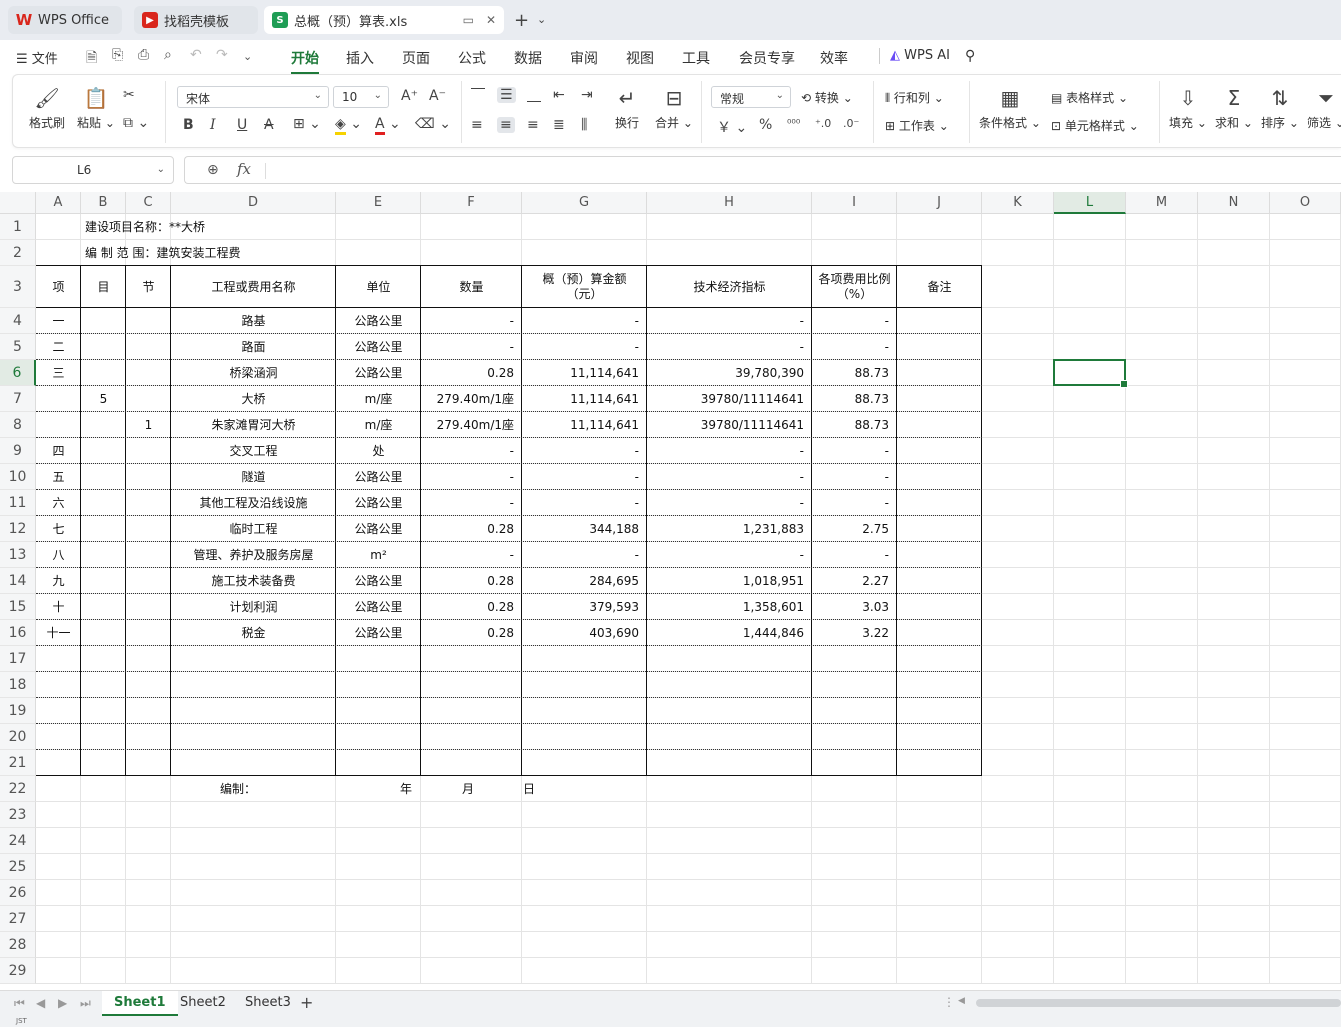 This screenshot has width=1341, height=1027. What do you see at coordinates (854, 203) in the screenshot?
I see `column-header-i: I` at bounding box center [854, 203].